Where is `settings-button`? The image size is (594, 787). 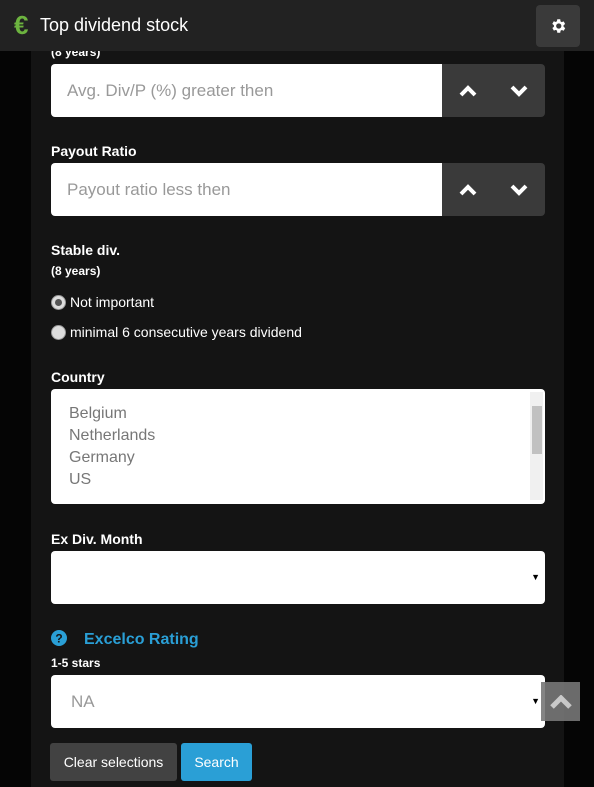 settings-button is located at coordinates (558, 26).